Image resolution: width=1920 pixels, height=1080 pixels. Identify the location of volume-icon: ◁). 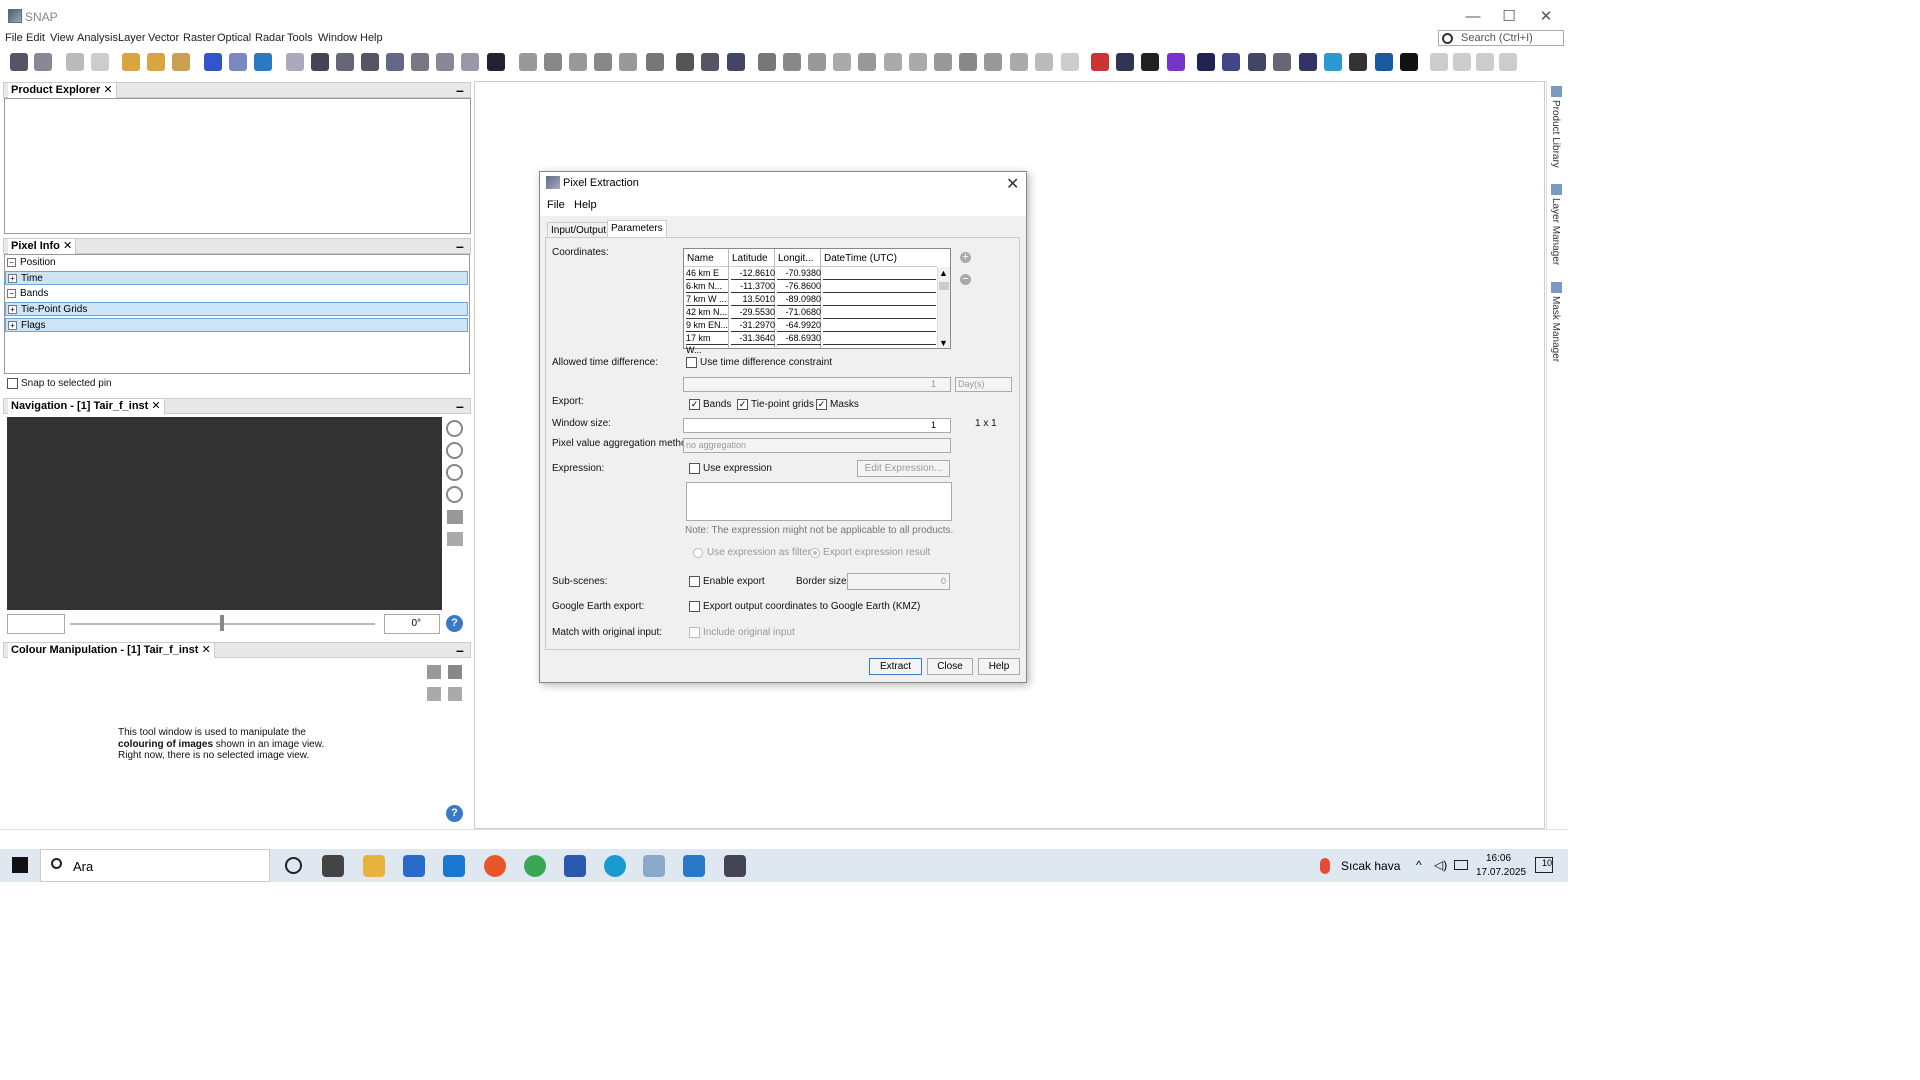
(1440, 865).